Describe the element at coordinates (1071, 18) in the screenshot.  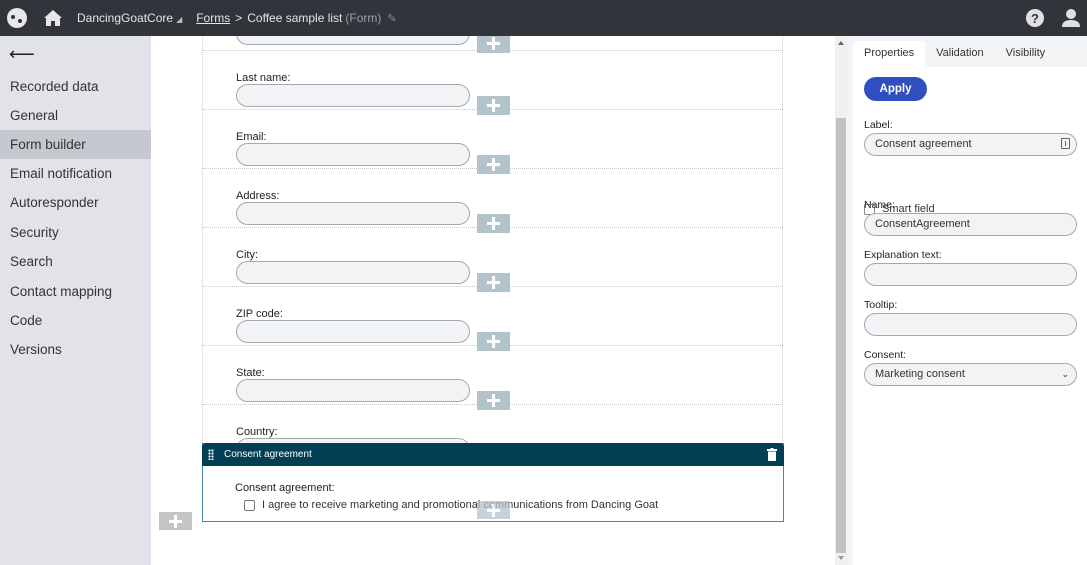
I see `user-icon` at that location.